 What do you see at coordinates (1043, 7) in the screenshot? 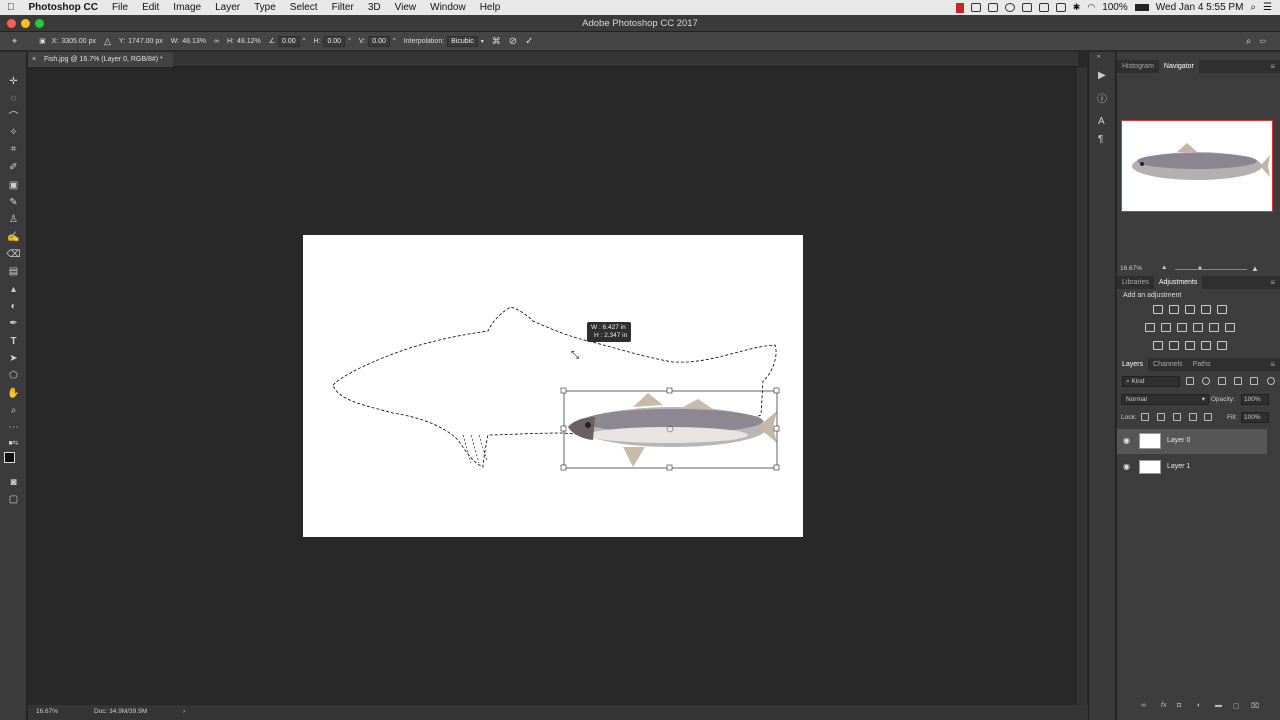
I see `airplay-icon` at bounding box center [1043, 7].